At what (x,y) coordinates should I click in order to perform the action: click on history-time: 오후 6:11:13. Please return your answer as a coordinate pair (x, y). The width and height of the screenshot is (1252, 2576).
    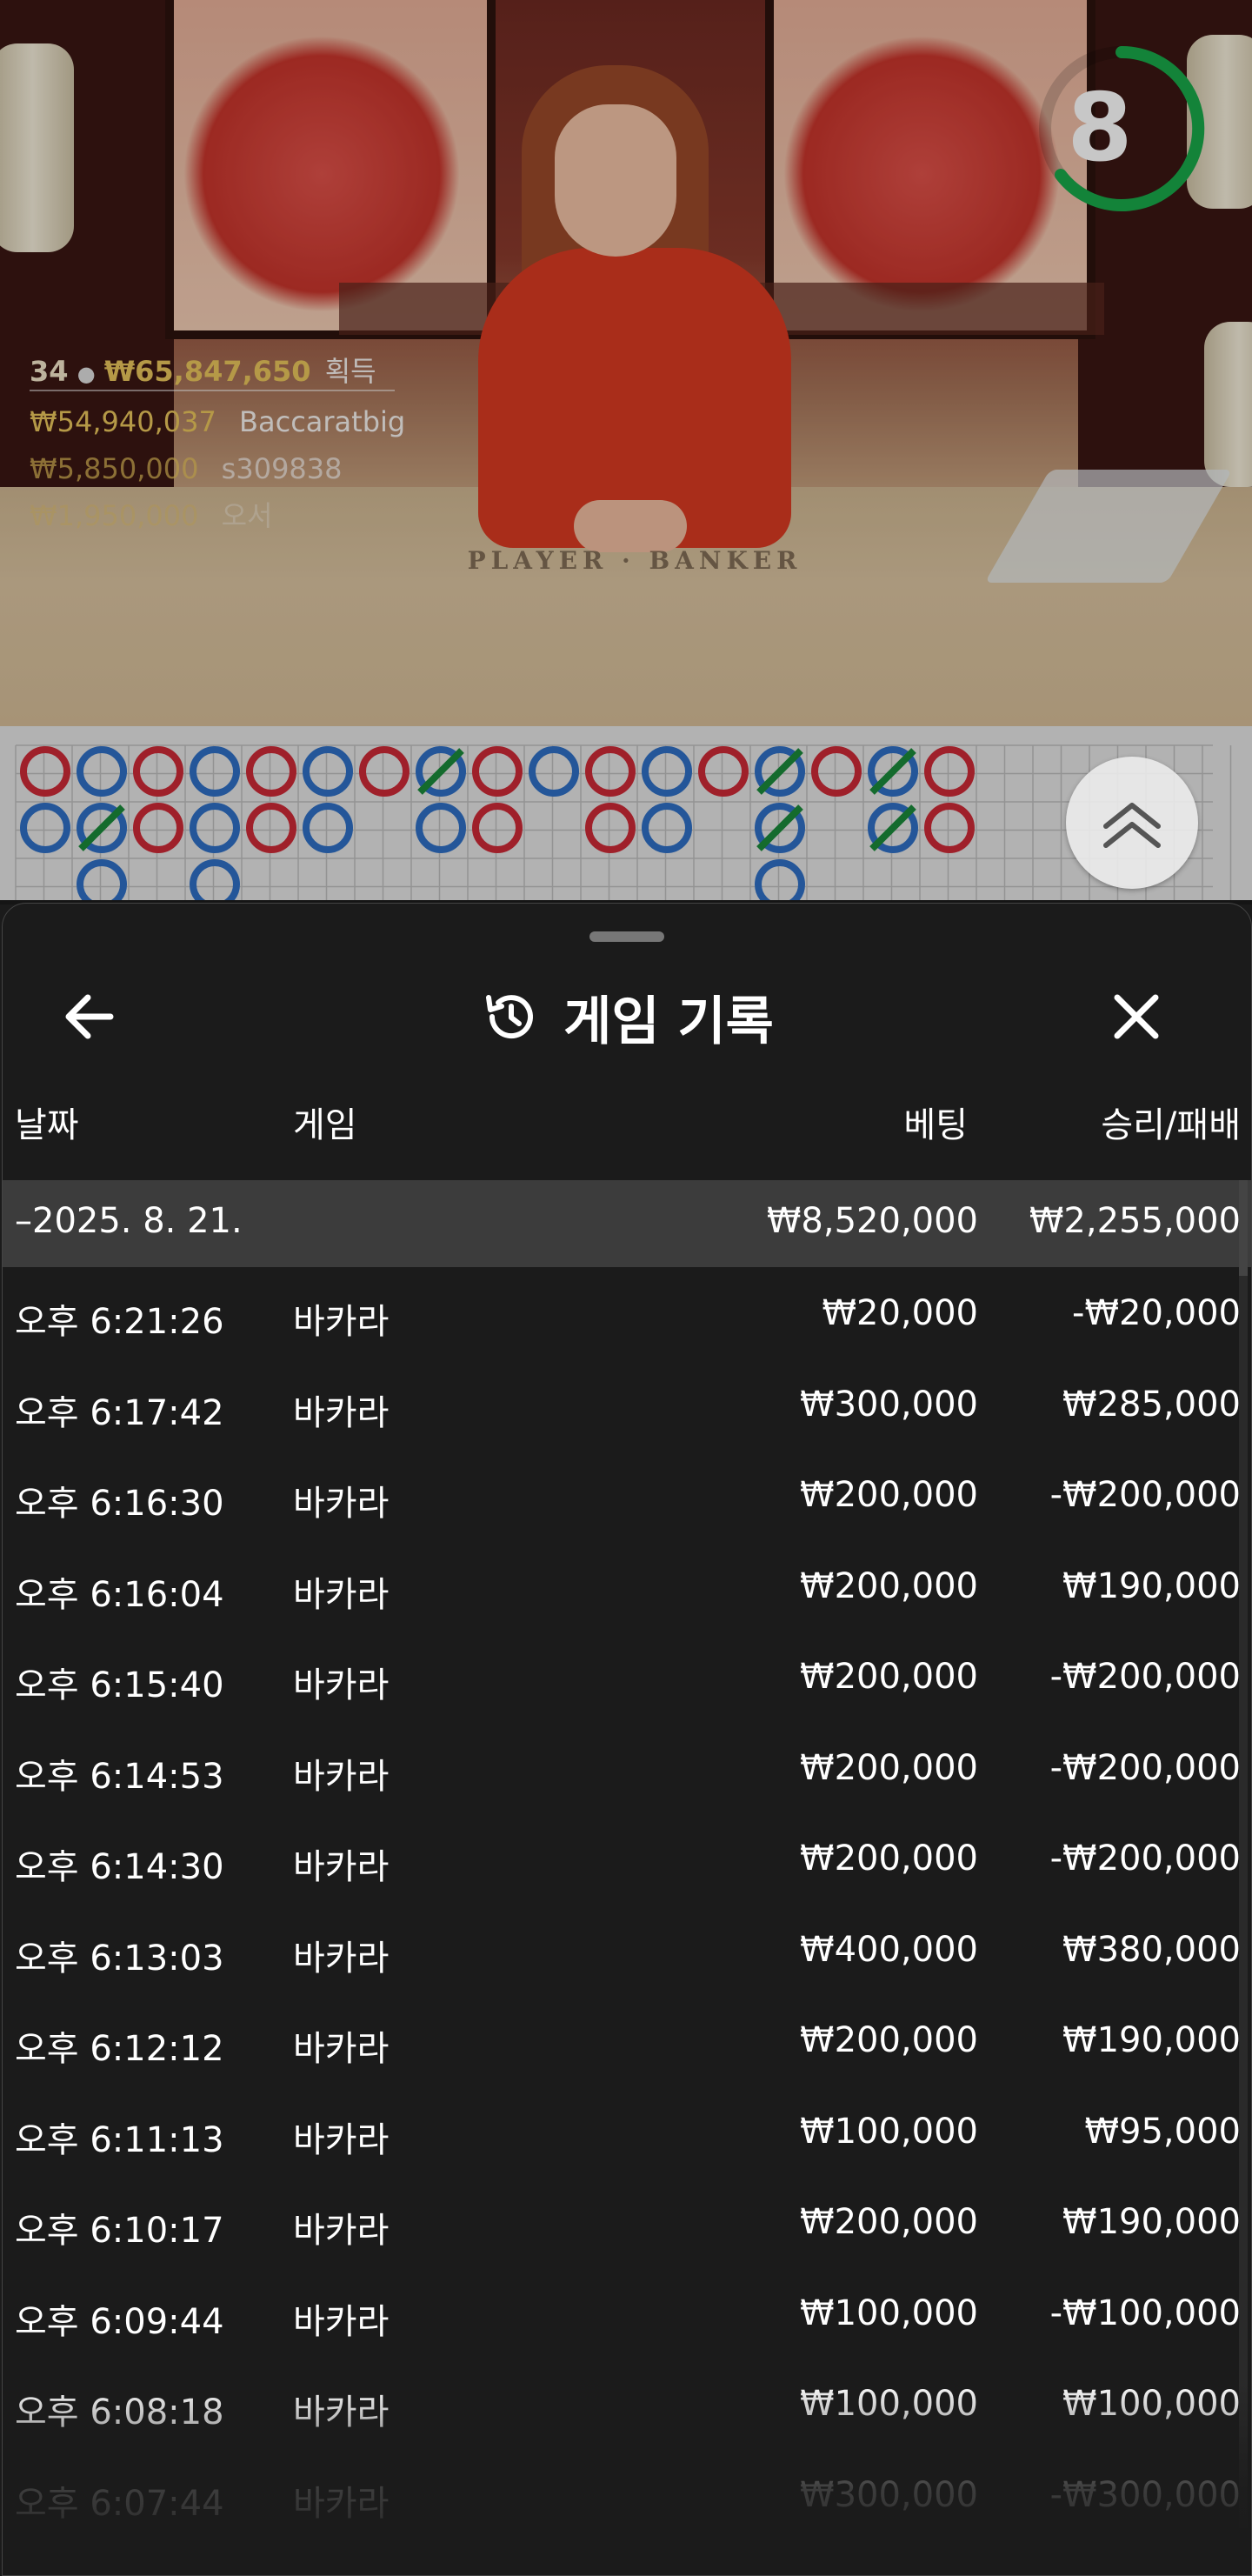
    Looking at the image, I should click on (120, 2139).